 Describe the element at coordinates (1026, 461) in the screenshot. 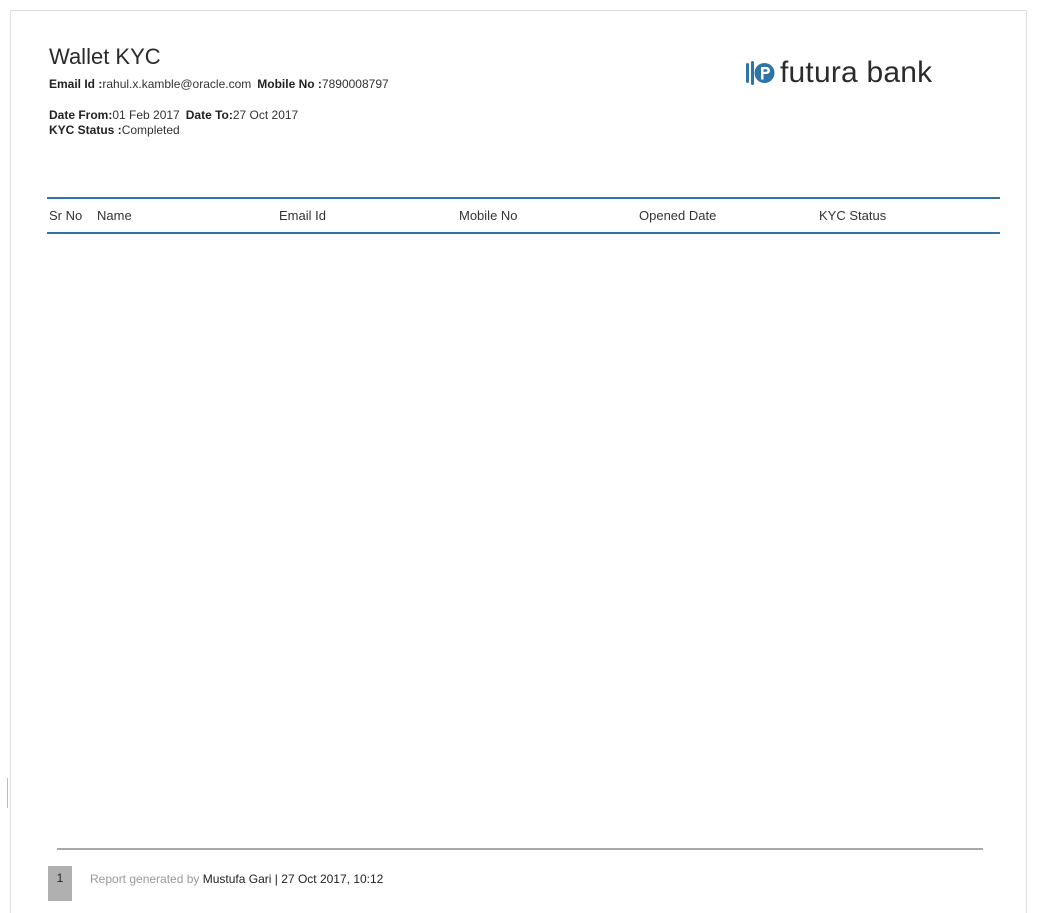

I see `page-border-right` at that location.